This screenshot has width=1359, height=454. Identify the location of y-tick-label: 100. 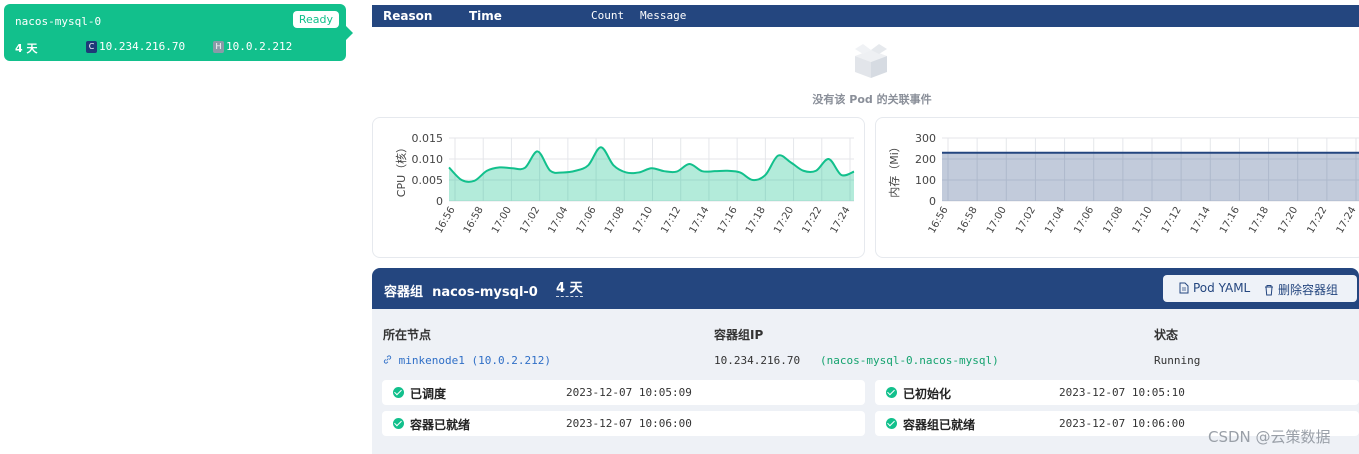
(925, 180).